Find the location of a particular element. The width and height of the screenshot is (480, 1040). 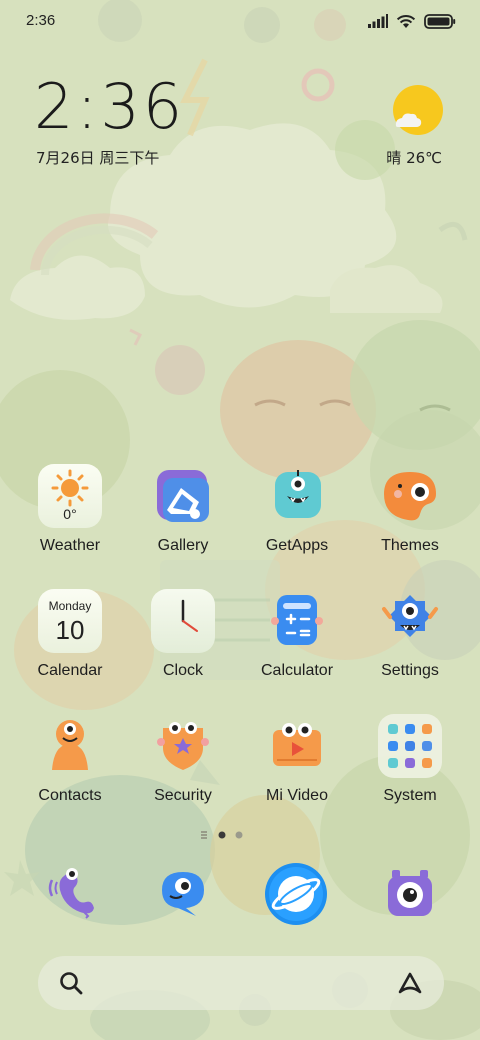

messages-app-icon is located at coordinates (183, 894).